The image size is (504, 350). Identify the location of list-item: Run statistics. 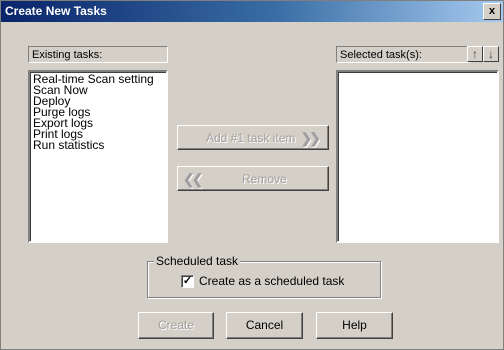
(98, 145).